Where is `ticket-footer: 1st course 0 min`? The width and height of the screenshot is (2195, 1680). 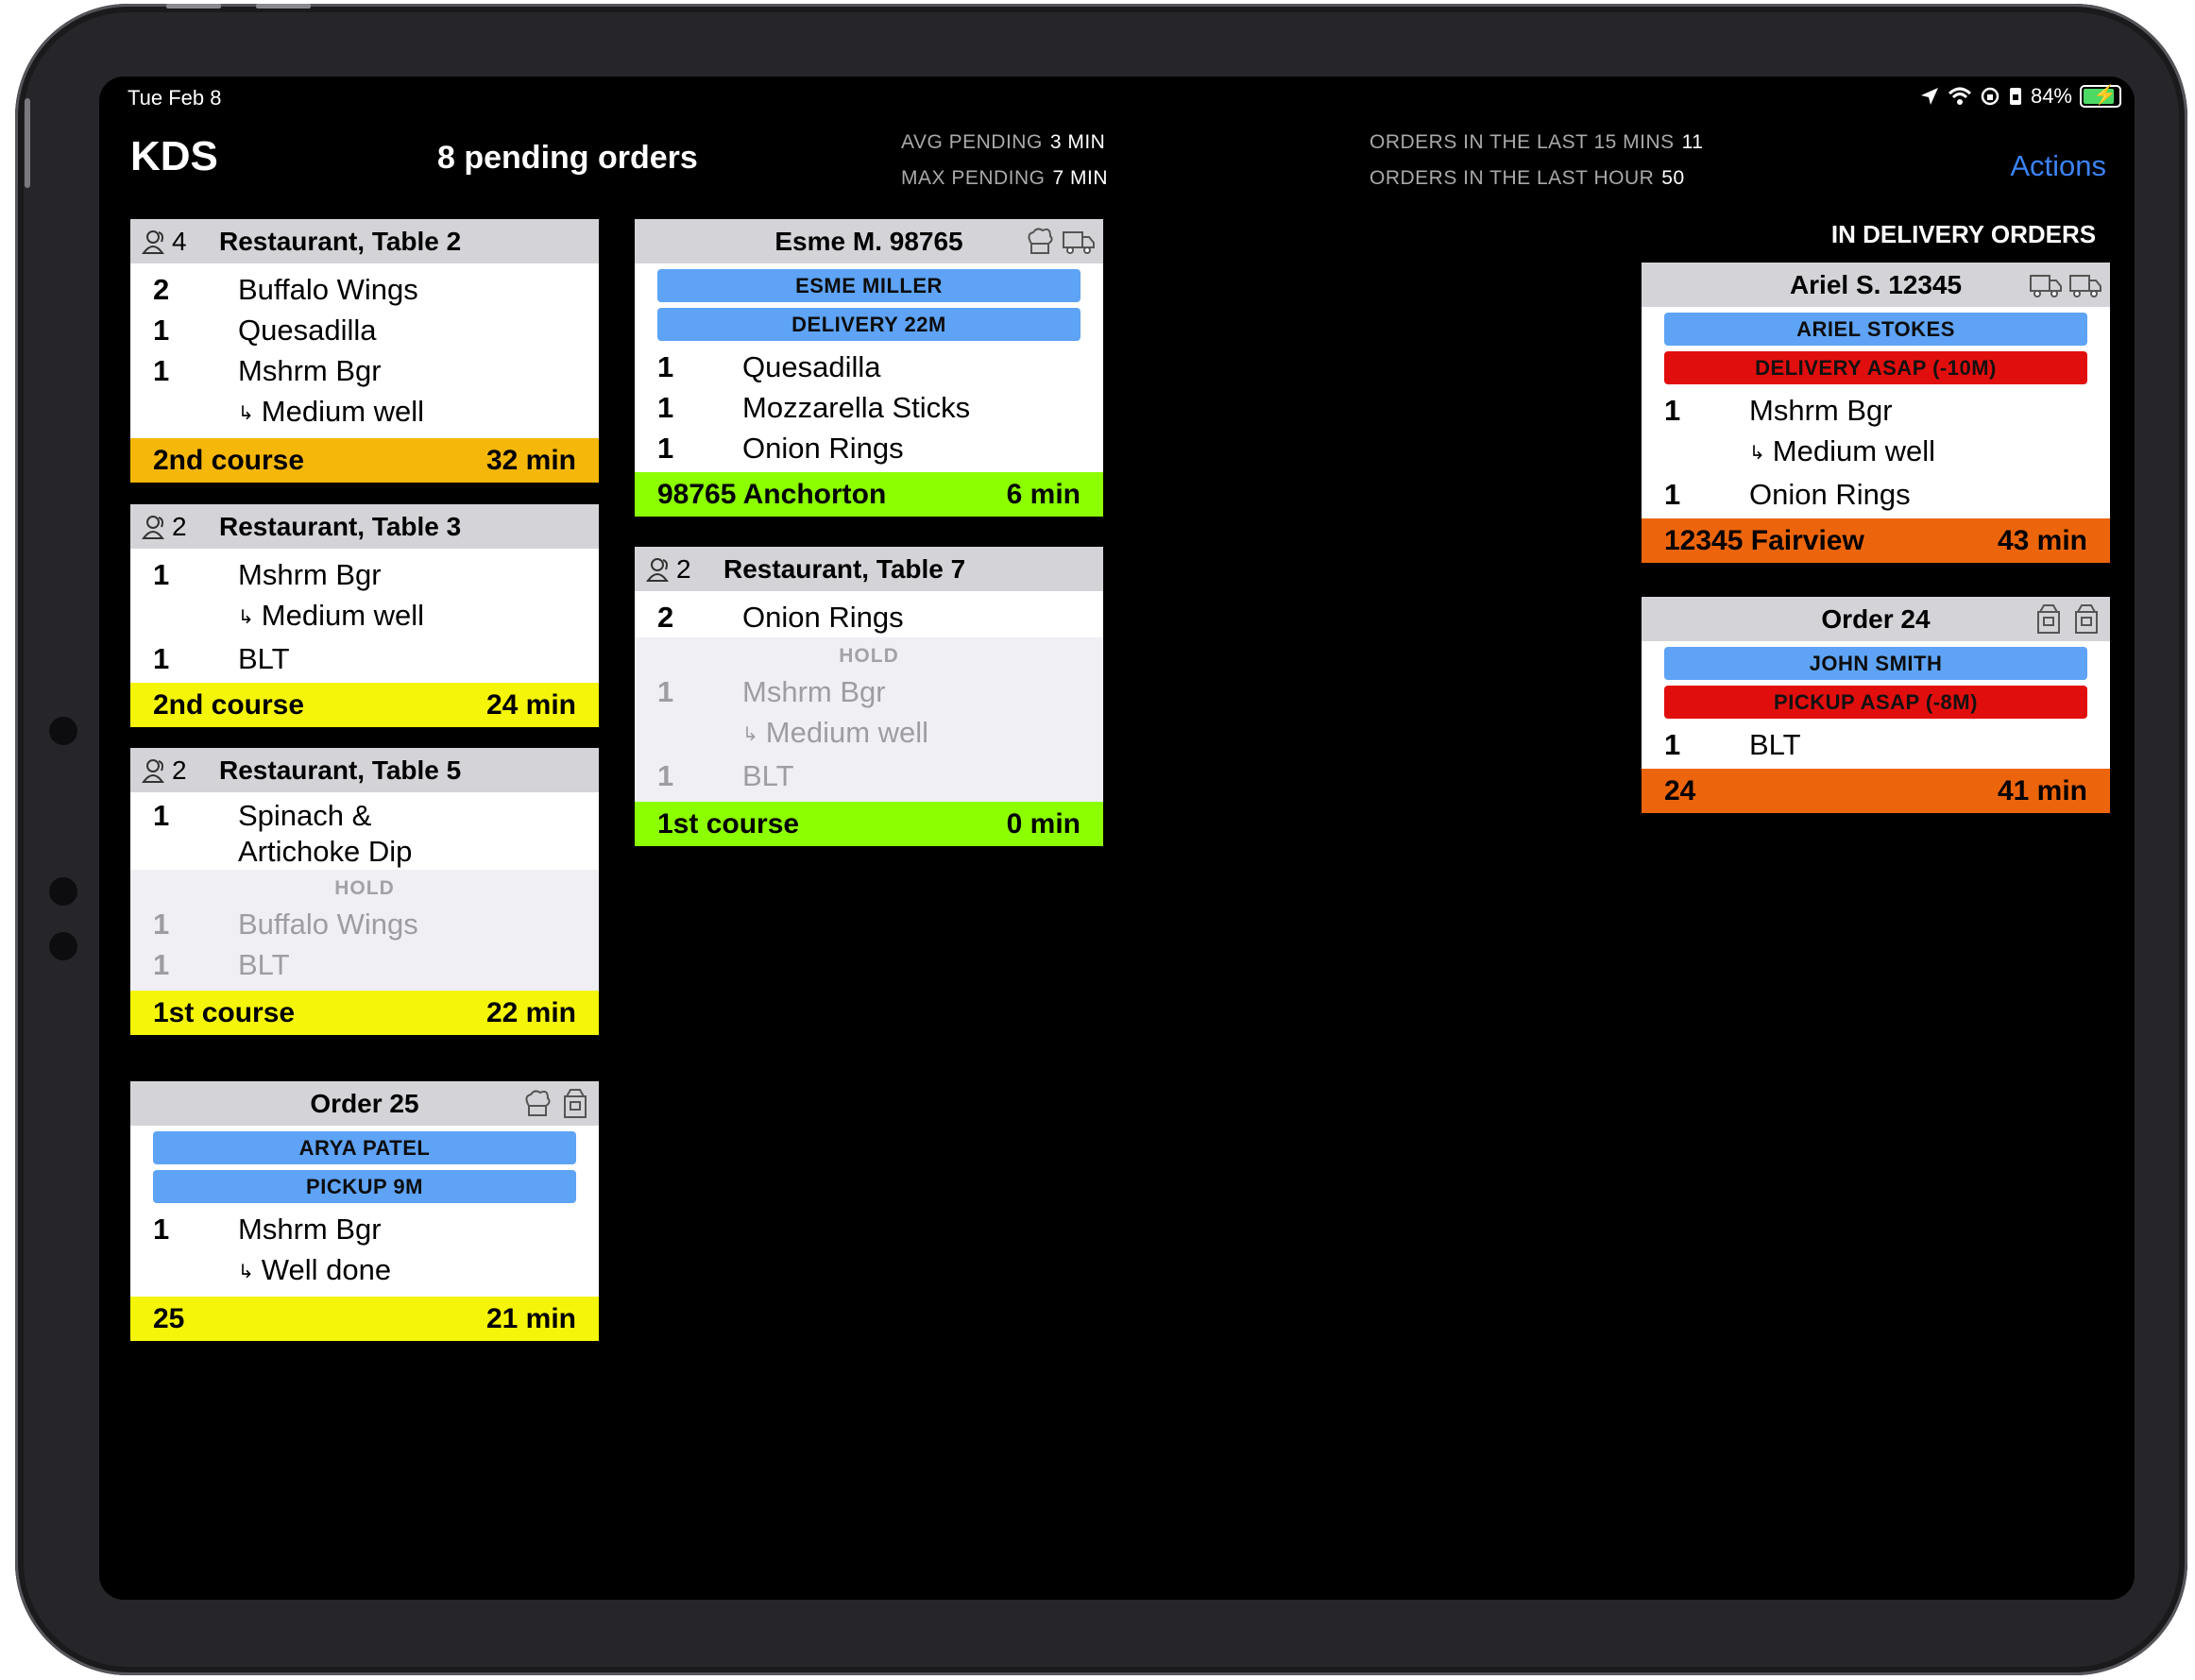
ticket-footer: 1st course 0 min is located at coordinates (869, 824).